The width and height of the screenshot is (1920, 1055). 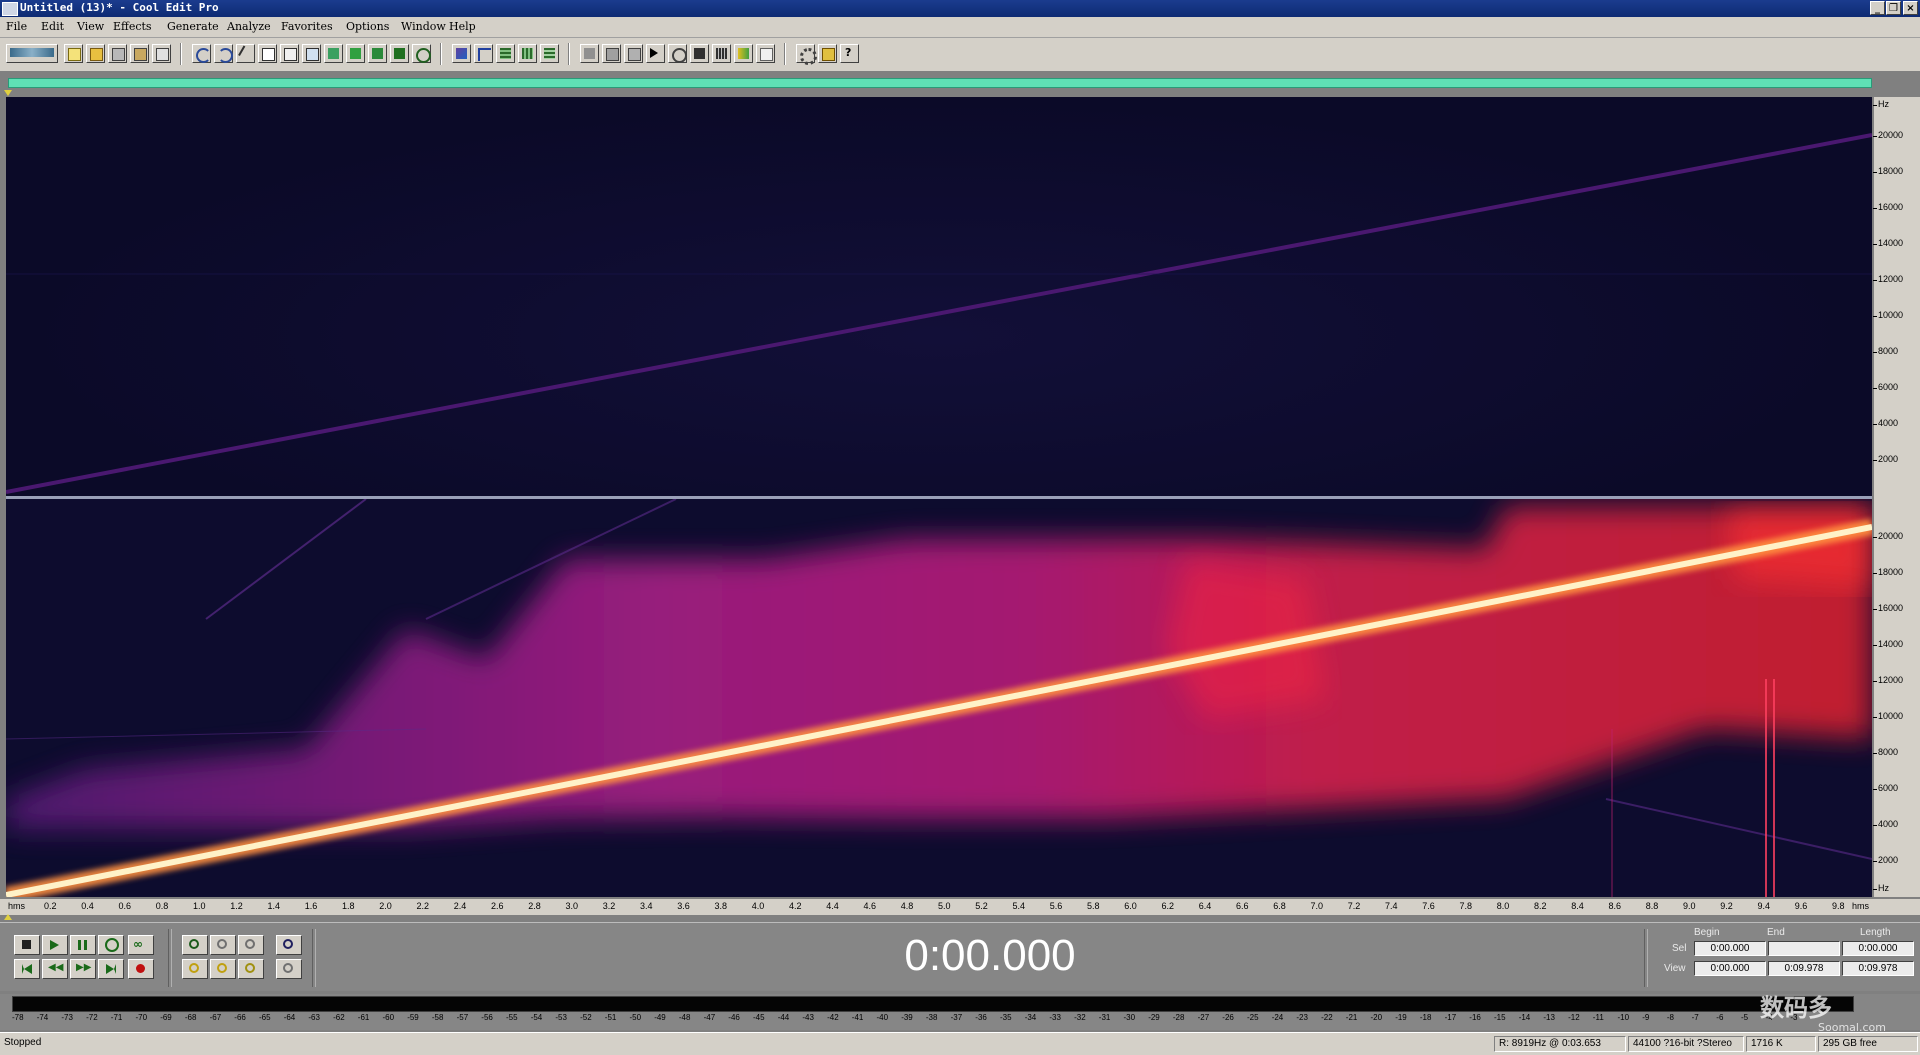 What do you see at coordinates (561, 1017) in the screenshot?
I see `db-scale-label: -53` at bounding box center [561, 1017].